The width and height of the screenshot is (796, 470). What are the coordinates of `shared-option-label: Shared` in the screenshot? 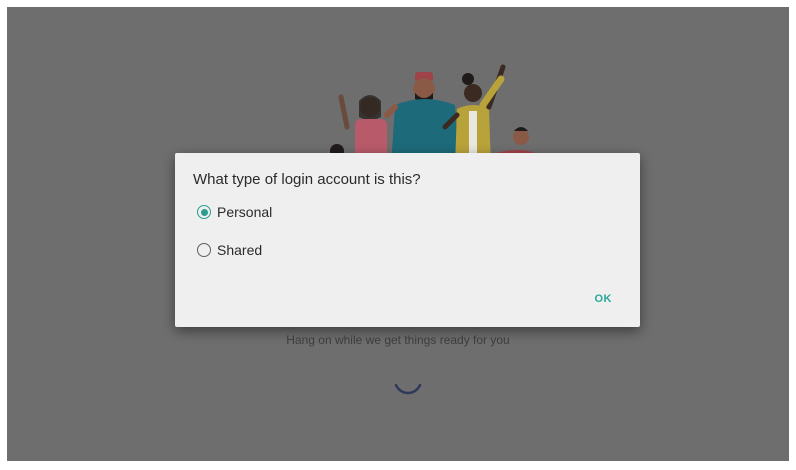 It's located at (240, 250).